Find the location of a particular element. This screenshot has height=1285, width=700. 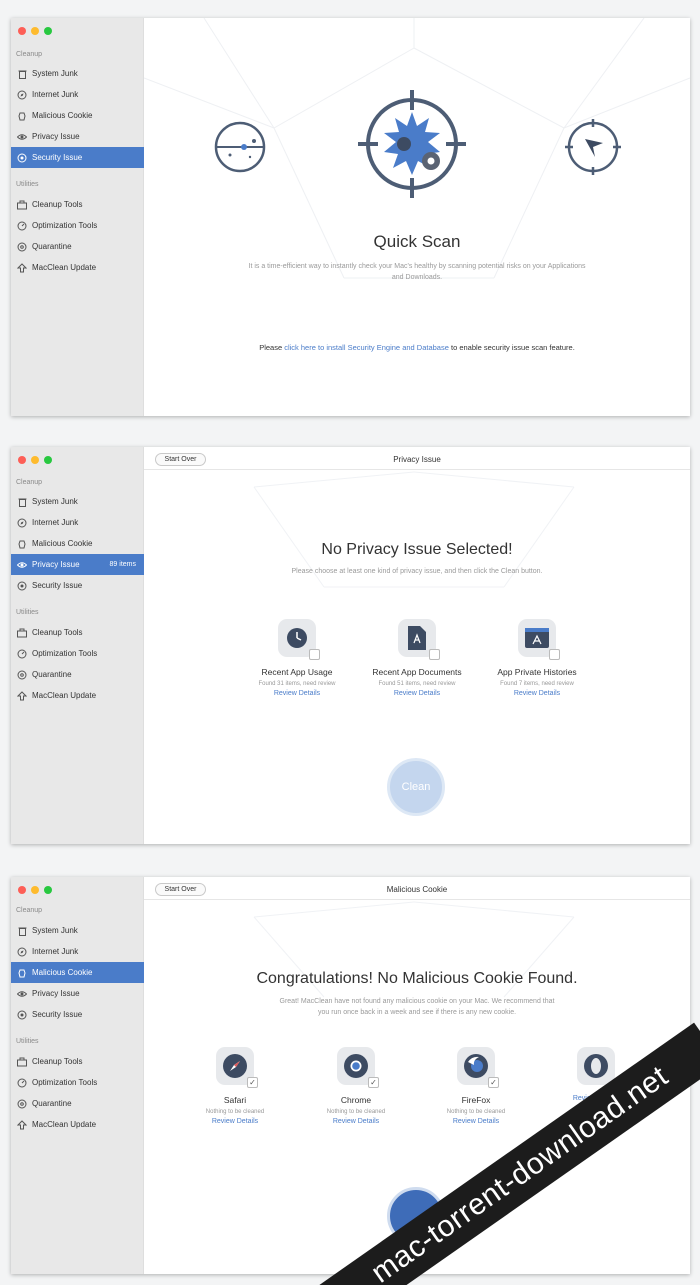

page-title: Quick Scan is located at coordinates (417, 241).